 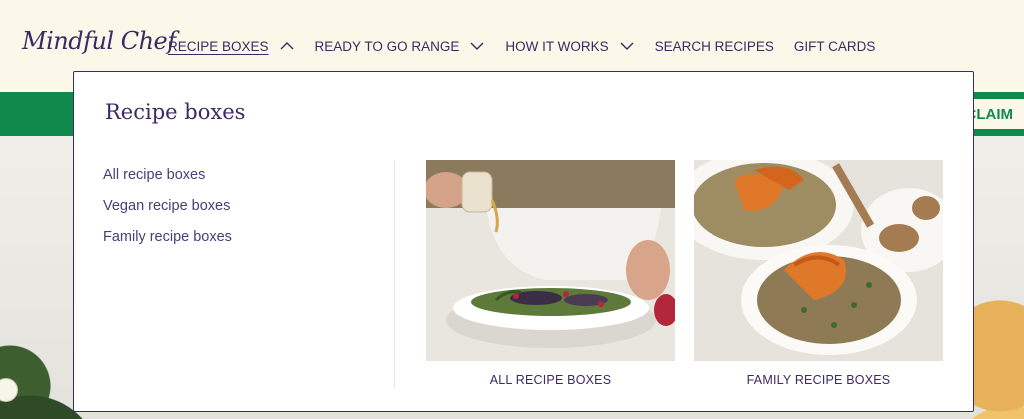 I want to click on nav-item-how-it-works: HOW IT WORKS, so click(x=569, y=46).